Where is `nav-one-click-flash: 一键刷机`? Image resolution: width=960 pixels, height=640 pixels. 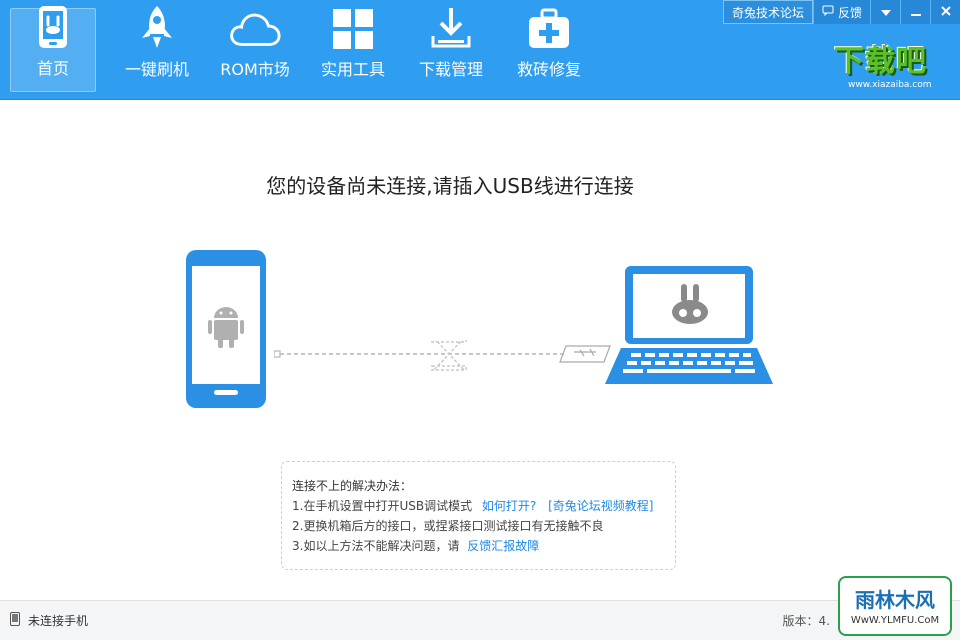
nav-one-click-flash: 一键刷机 is located at coordinates (157, 49).